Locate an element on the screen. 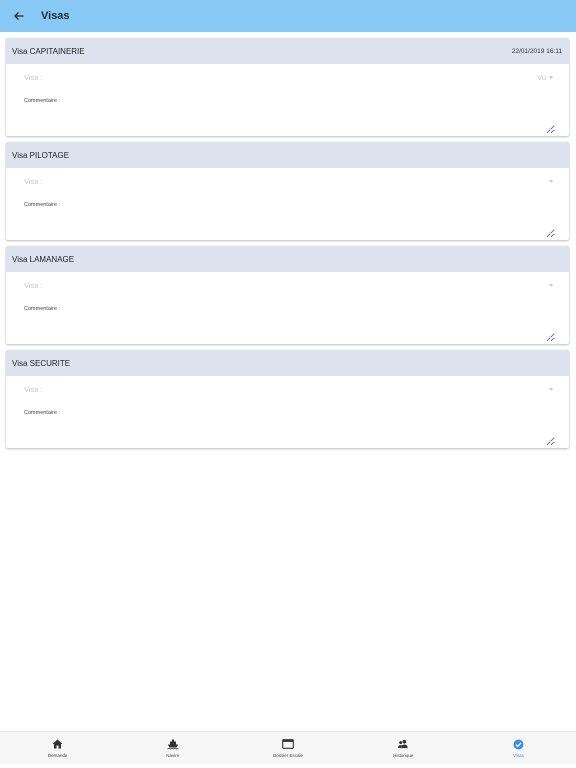  nav-item-historique: Historique is located at coordinates (403, 748).